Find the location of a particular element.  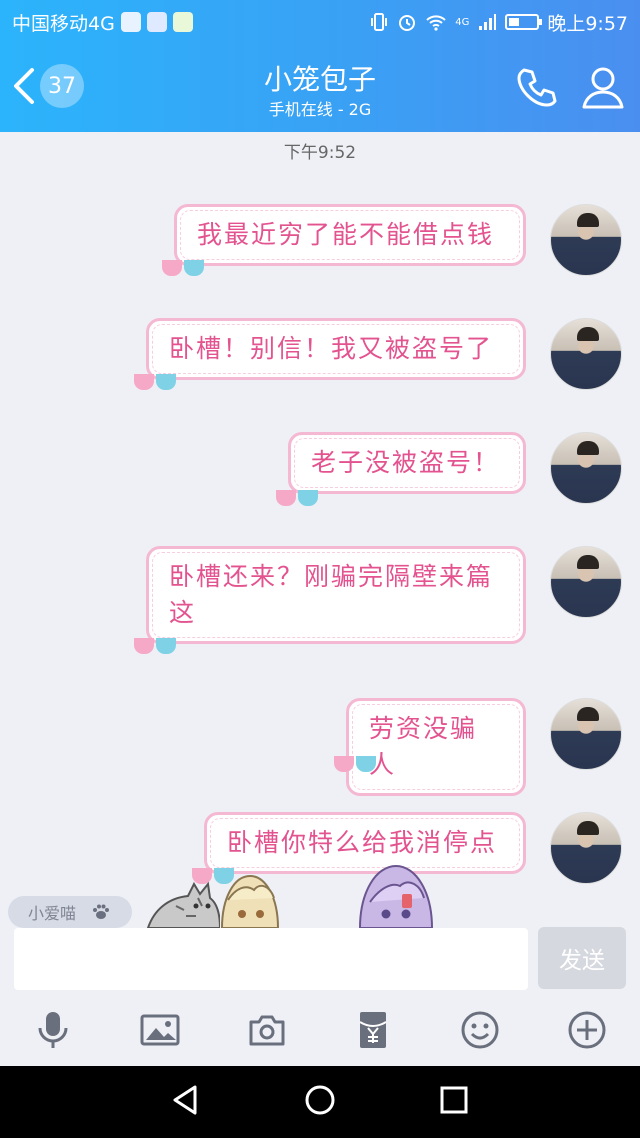

camera-icon is located at coordinates (267, 1030).